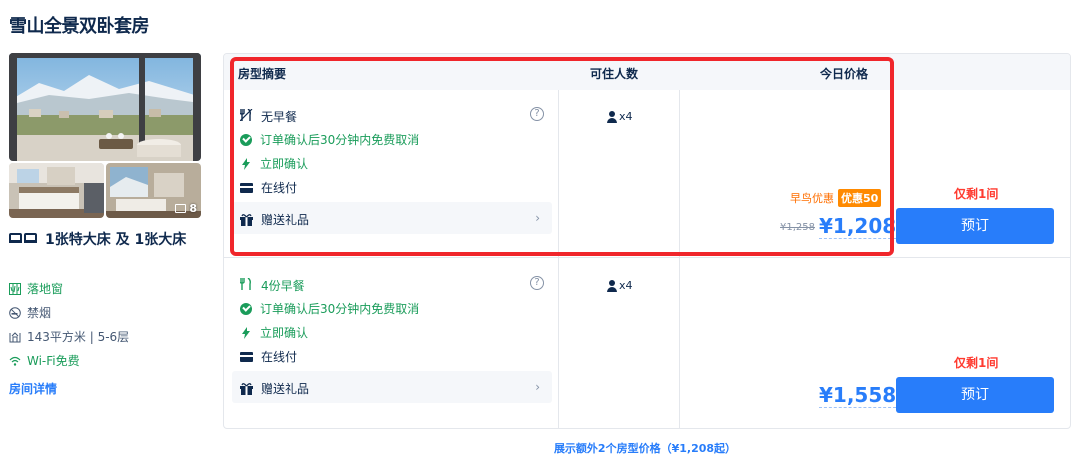 Image resolution: width=1080 pixels, height=469 pixels. Describe the element at coordinates (78, 337) in the screenshot. I see `feature-label: 143平方米 | 5-6层` at that location.